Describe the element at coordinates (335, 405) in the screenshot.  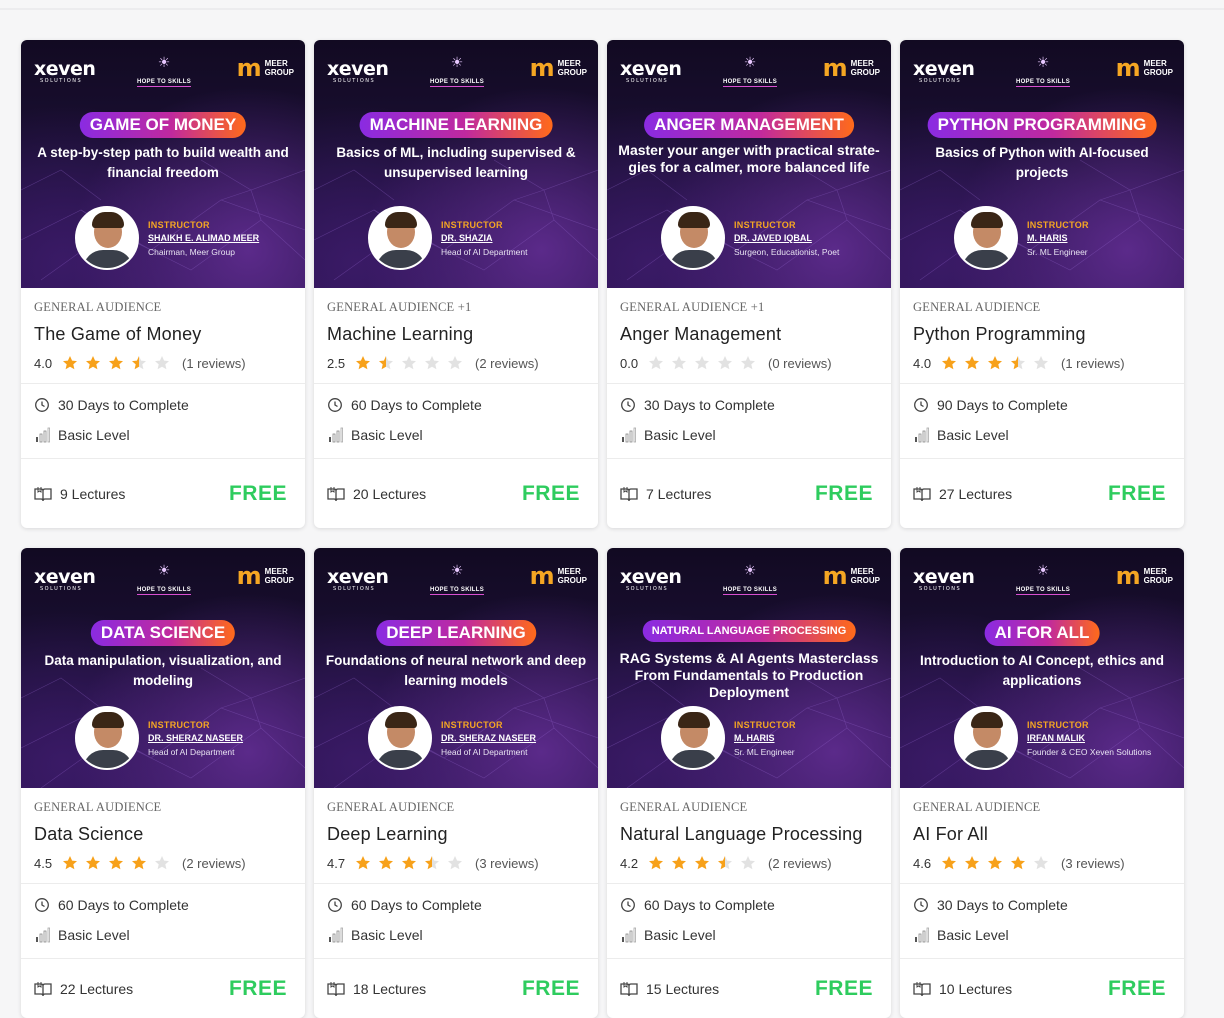
I see `clock-icon` at that location.